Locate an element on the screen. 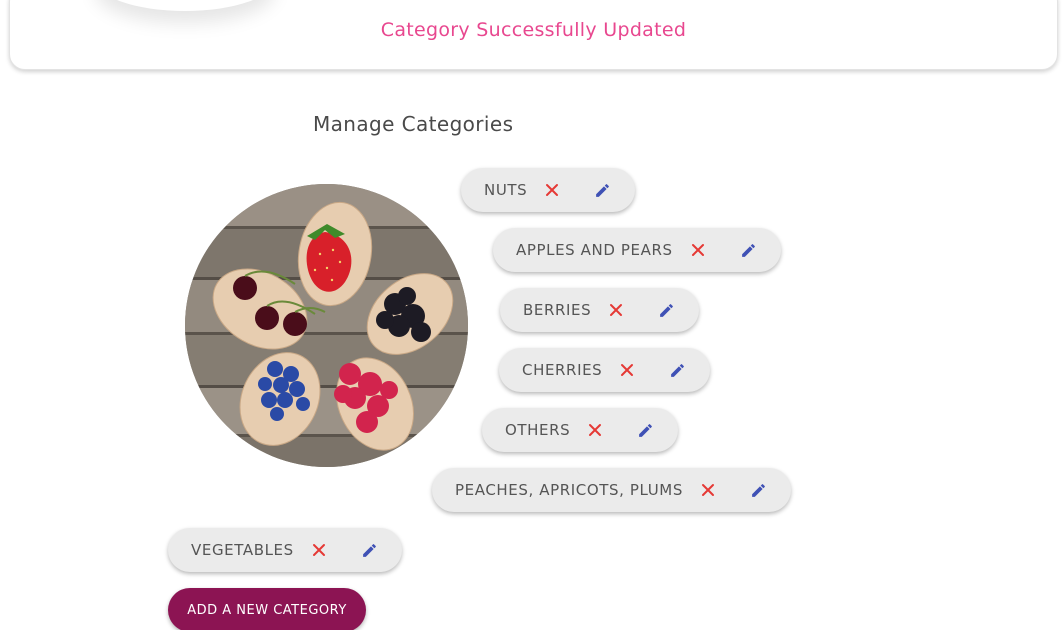 The width and height of the screenshot is (1062, 630). category-chip-nuts: NUTS is located at coordinates (548, 190).